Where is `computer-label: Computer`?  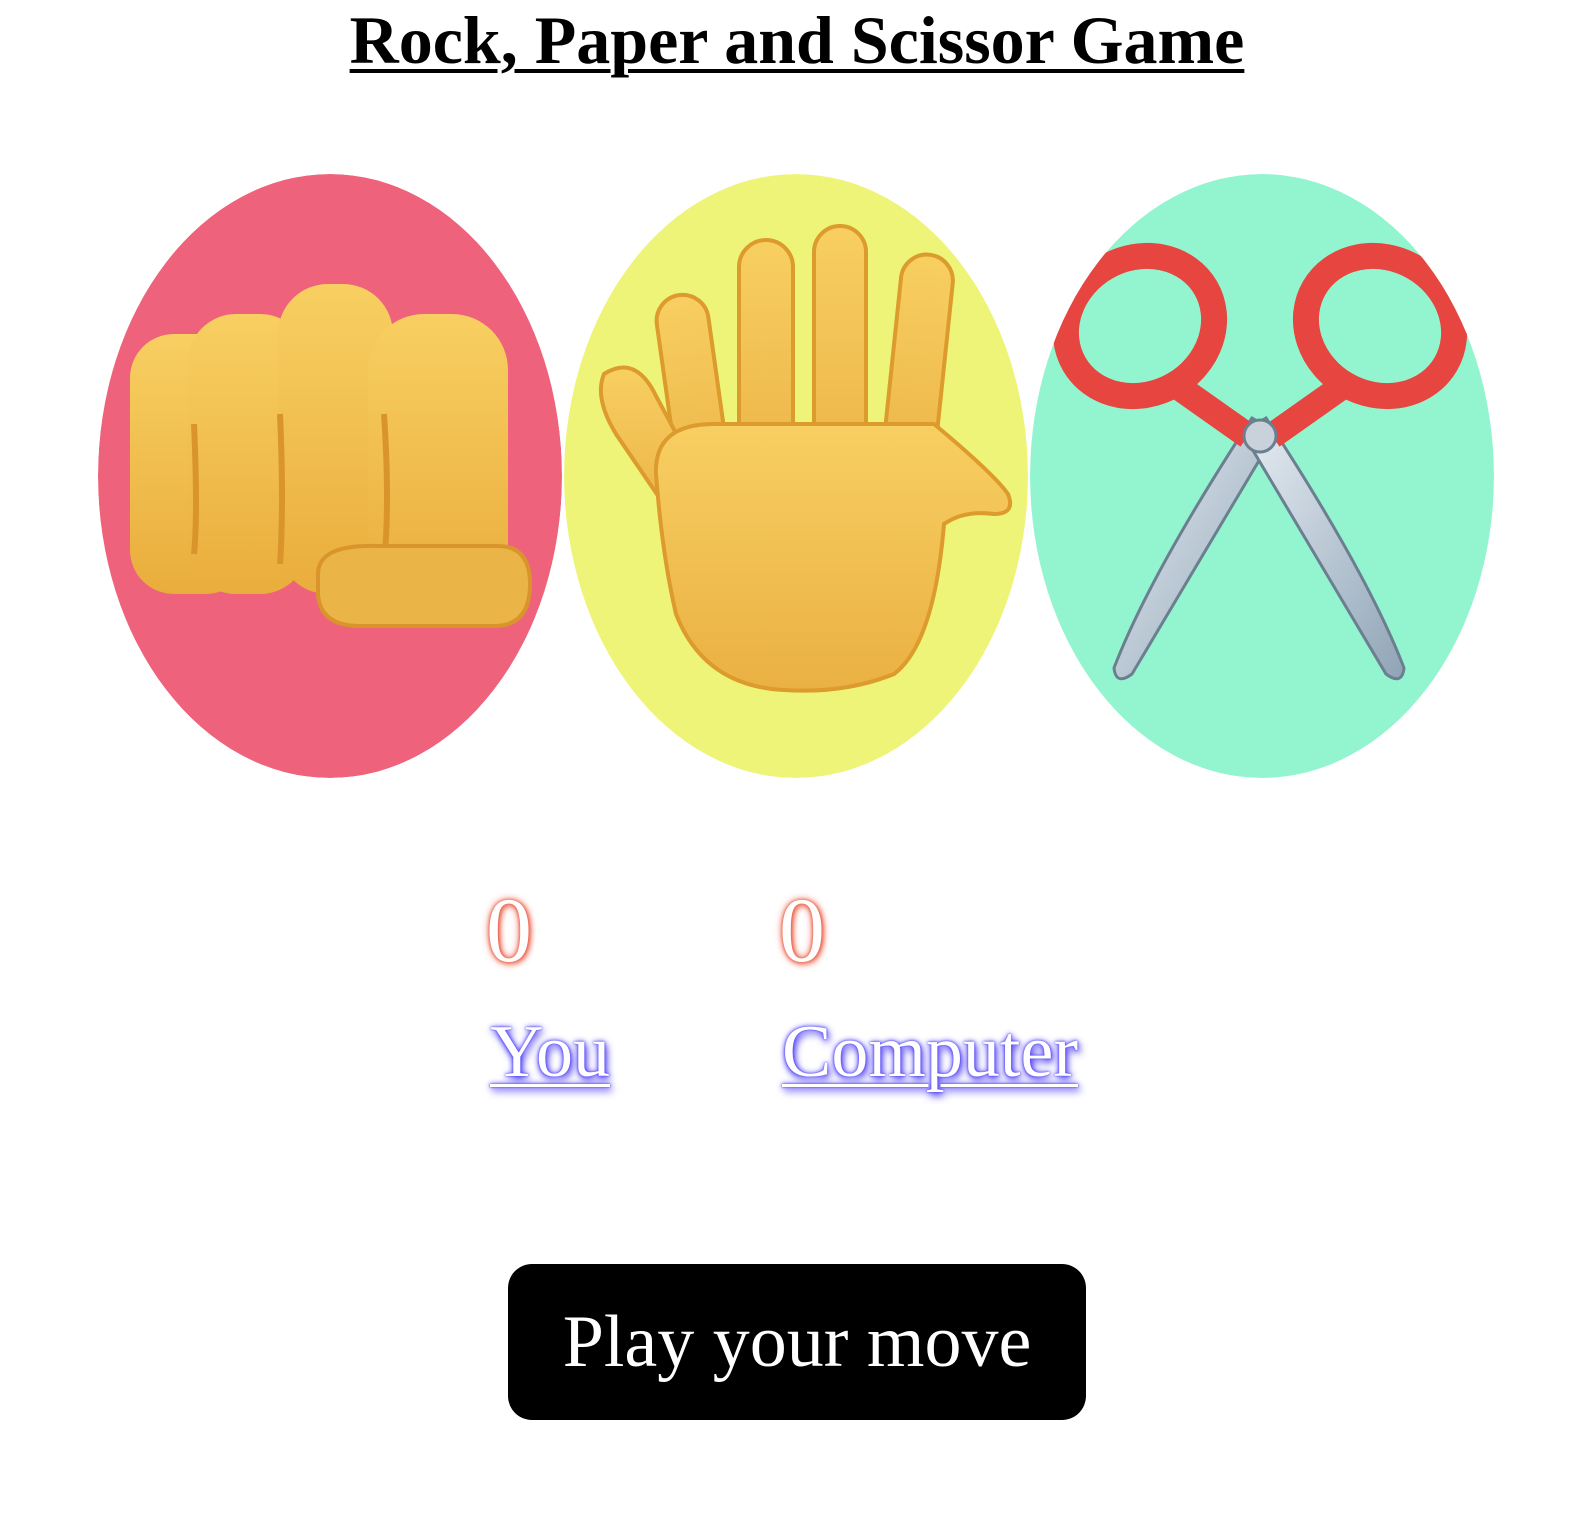 computer-label: Computer is located at coordinates (930, 1052).